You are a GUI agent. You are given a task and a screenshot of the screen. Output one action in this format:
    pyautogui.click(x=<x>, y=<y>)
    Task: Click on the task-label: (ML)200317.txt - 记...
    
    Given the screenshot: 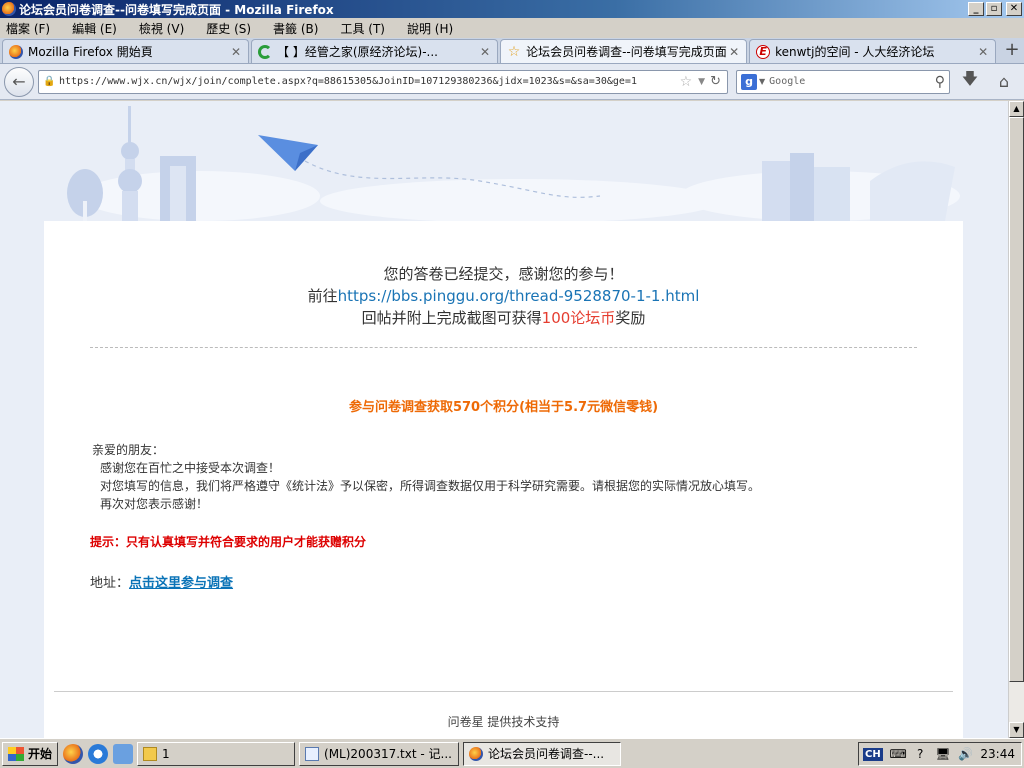 What is the action you would take?
    pyautogui.click(x=388, y=754)
    